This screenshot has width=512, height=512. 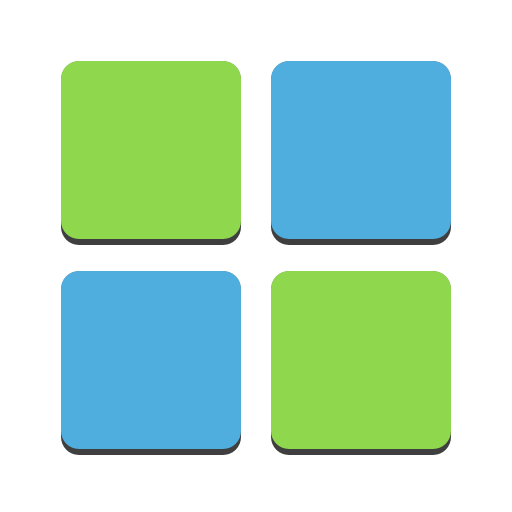 What do you see at coordinates (361, 360) in the screenshot?
I see `tile-bottom-right-face` at bounding box center [361, 360].